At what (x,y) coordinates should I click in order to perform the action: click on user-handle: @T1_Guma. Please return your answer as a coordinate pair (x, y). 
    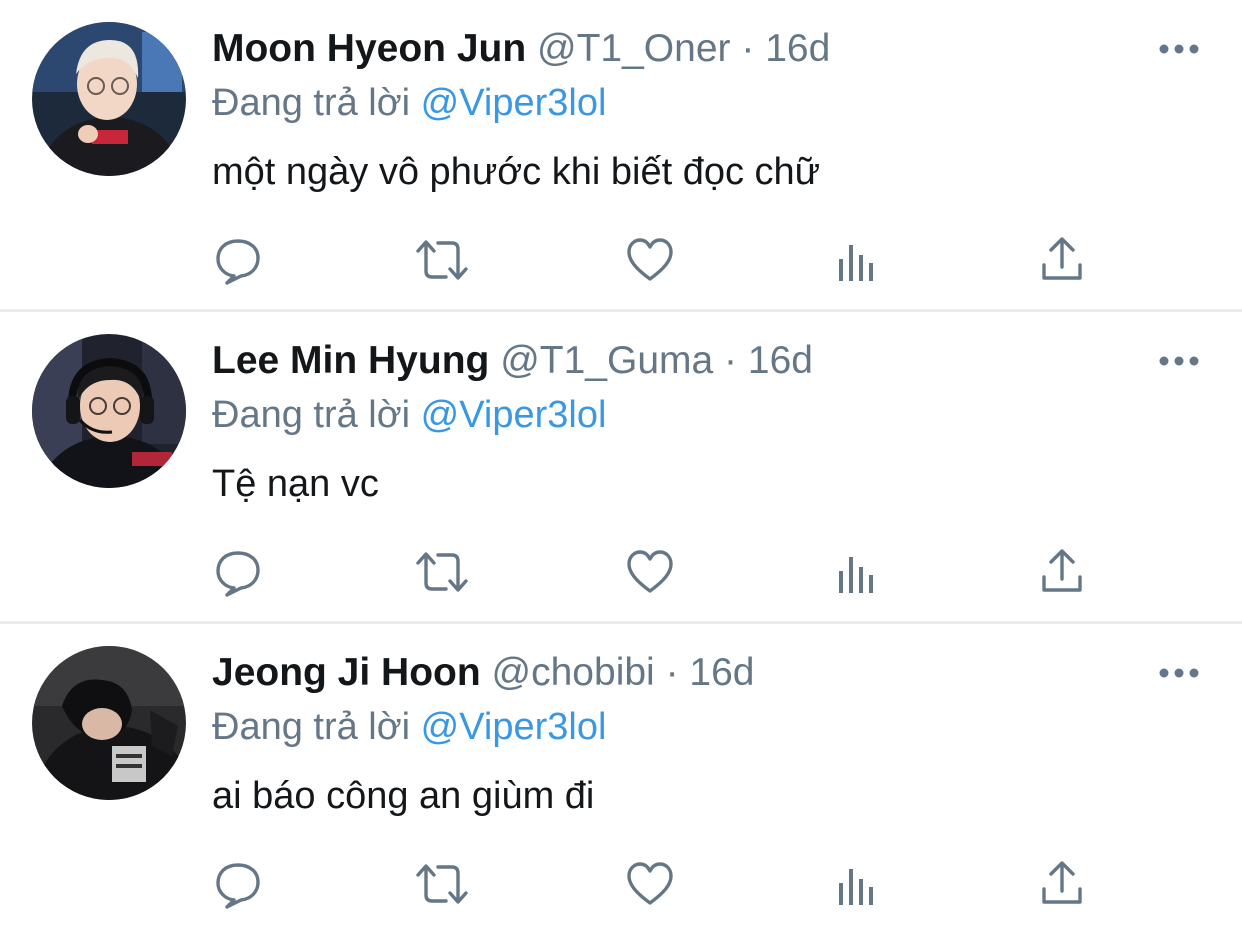
    Looking at the image, I should click on (606, 360).